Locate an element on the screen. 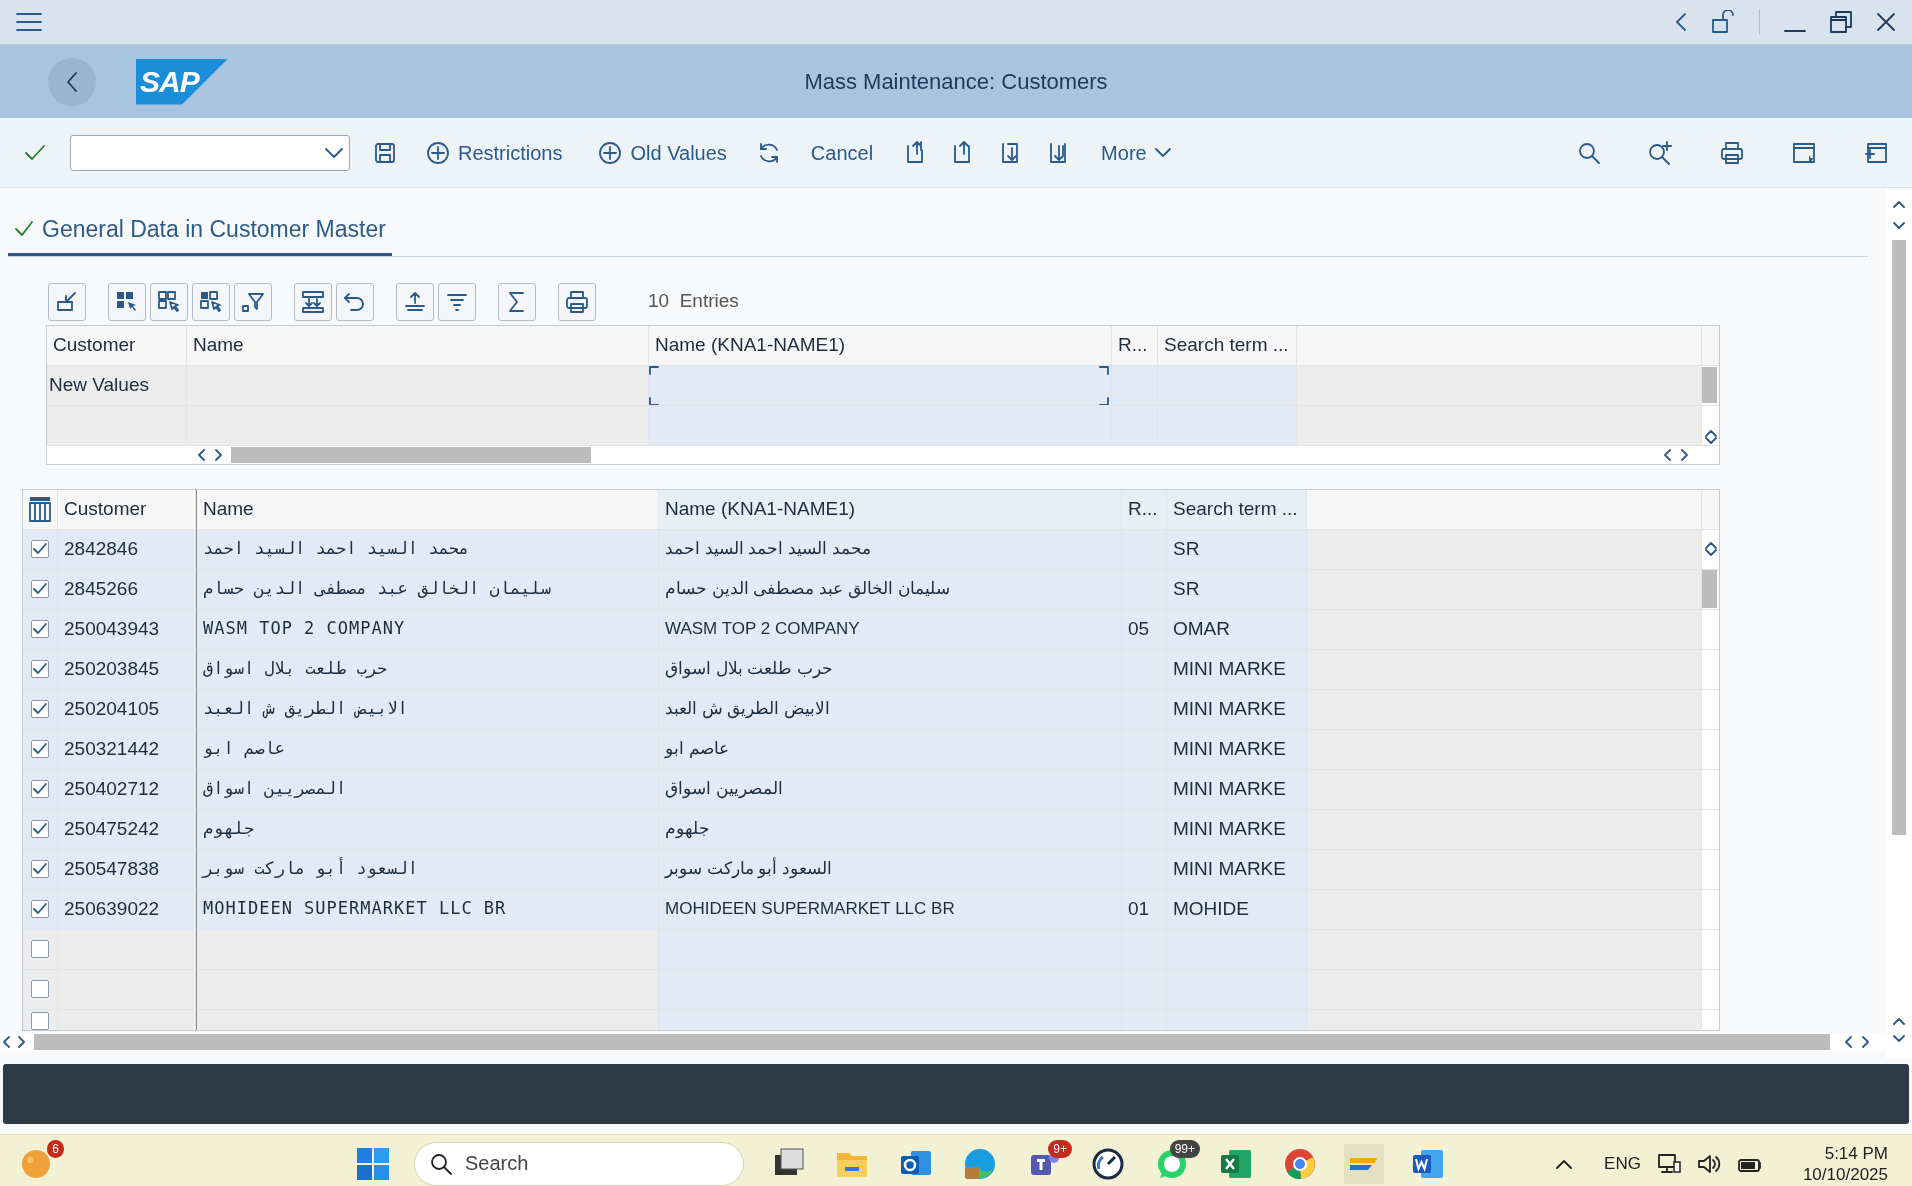 This screenshot has height=1186, width=1912. windows-start-icon is located at coordinates (373, 1163).